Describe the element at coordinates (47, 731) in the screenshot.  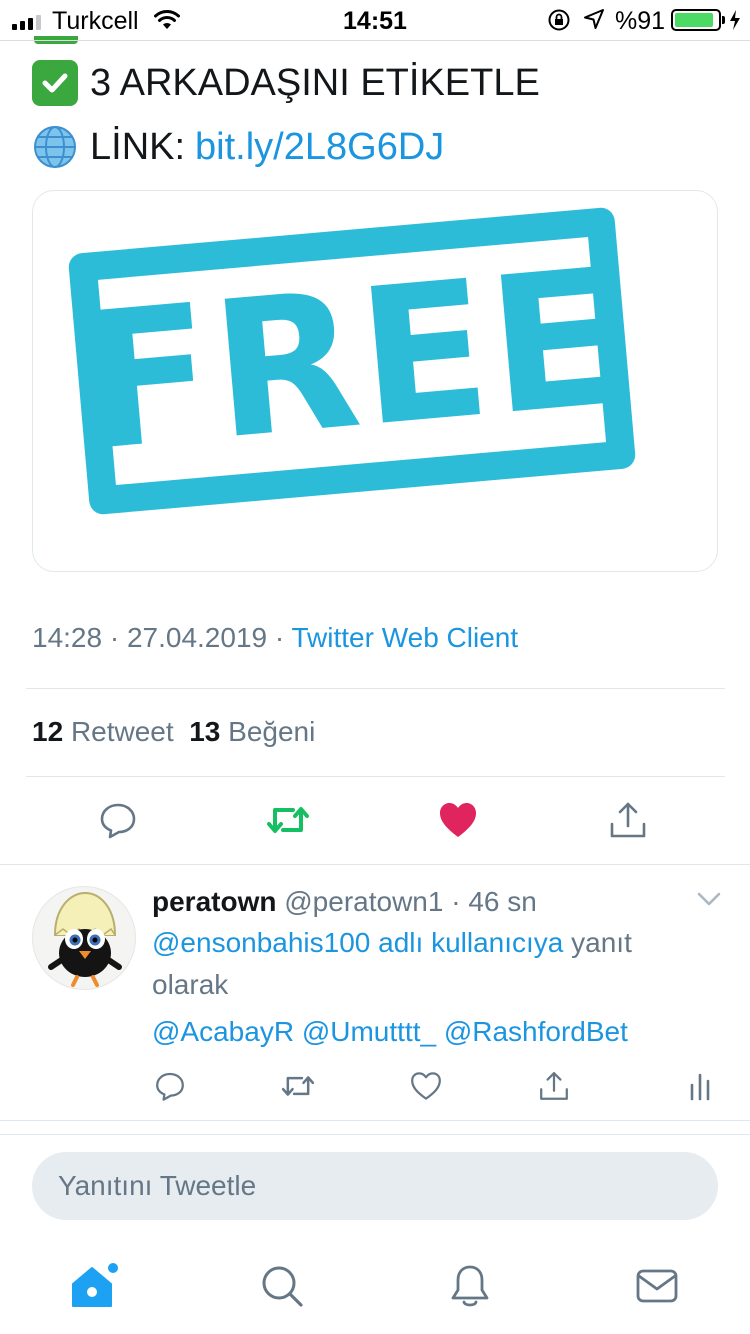
I see `retweet-count: 12` at that location.